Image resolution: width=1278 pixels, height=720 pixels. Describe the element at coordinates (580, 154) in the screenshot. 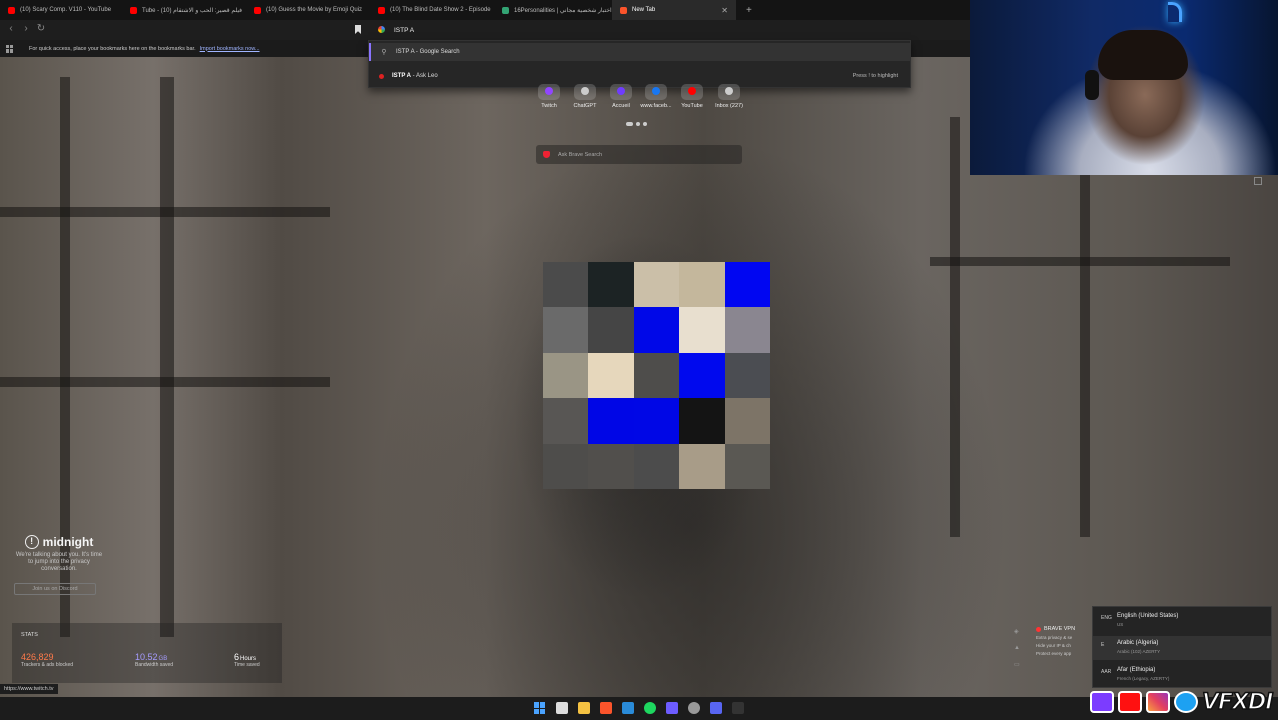

I see `brave-search-placeholder: Ask Brave Search` at that location.